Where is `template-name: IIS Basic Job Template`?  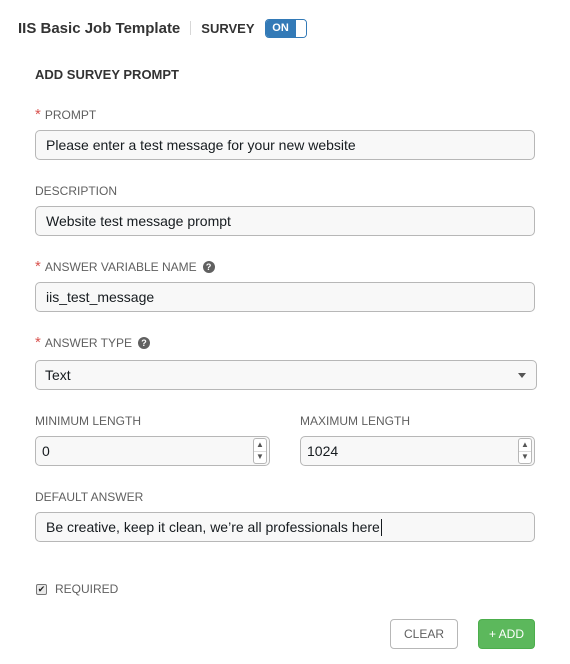 template-name: IIS Basic Job Template is located at coordinates (99, 28).